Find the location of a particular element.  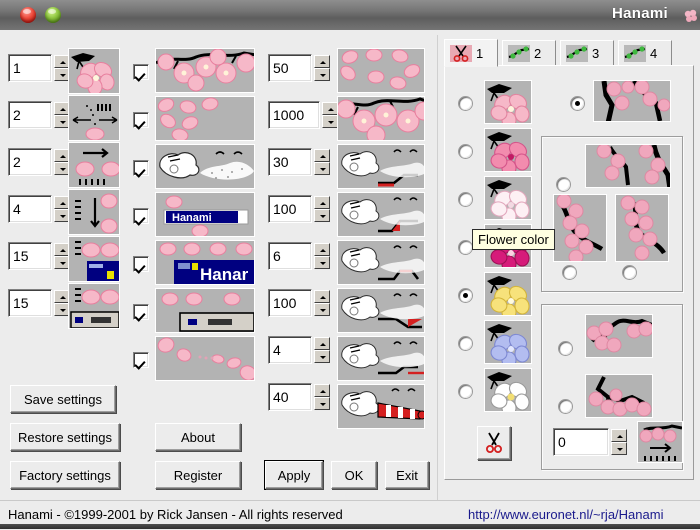

spinner-flower-count: 1000 is located at coordinates (303, 116).